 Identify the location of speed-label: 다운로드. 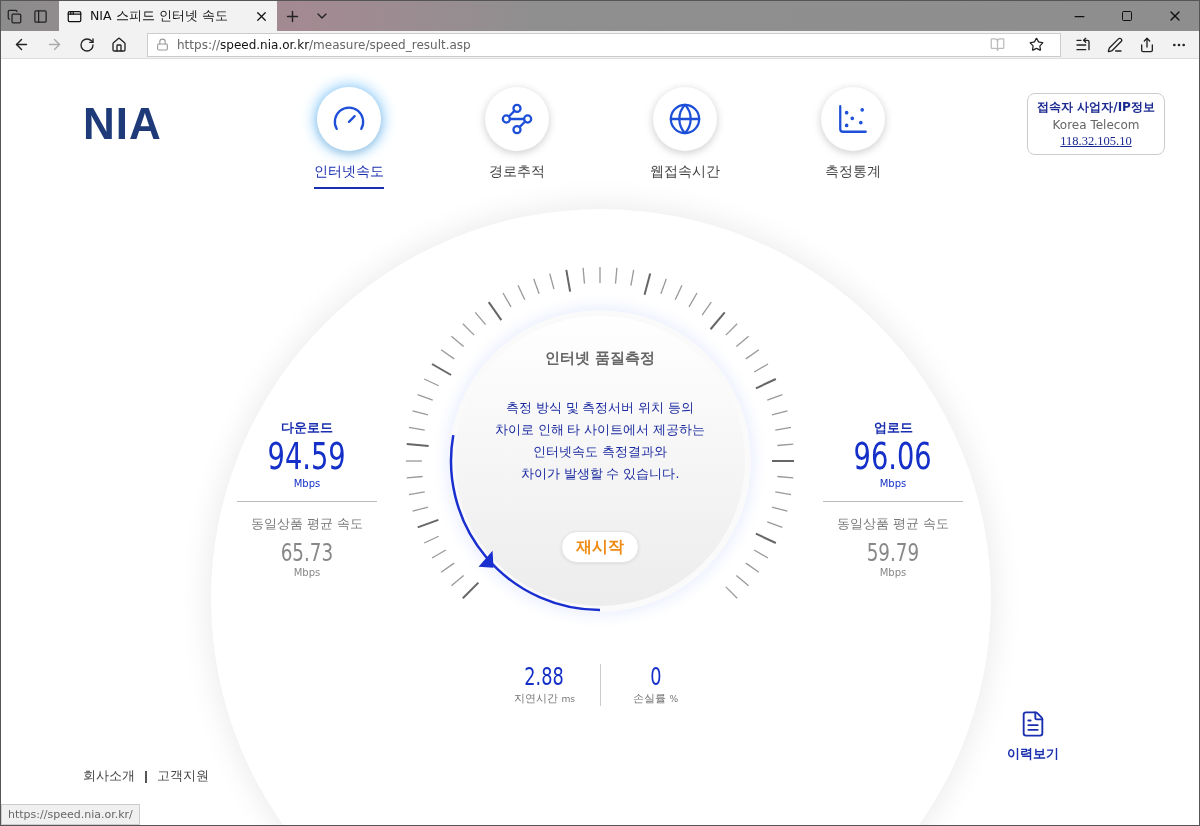
(307, 428).